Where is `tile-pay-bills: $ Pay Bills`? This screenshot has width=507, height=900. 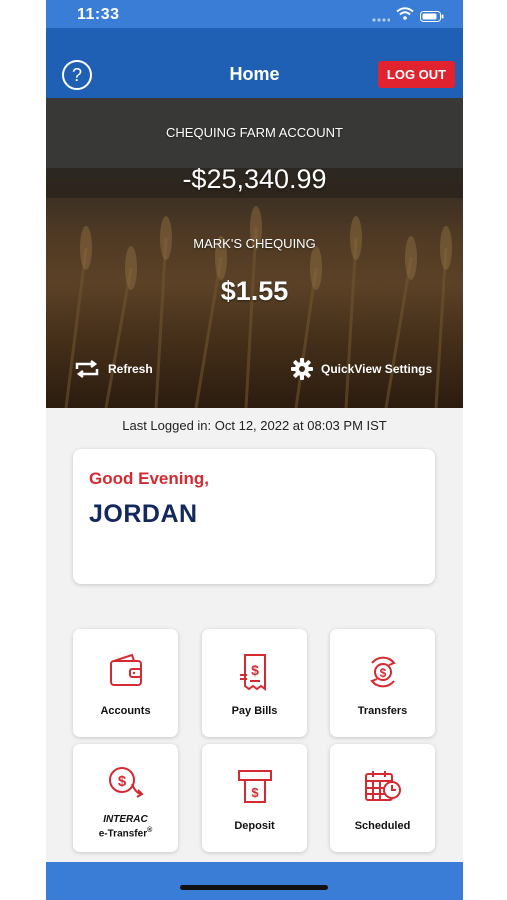 tile-pay-bills: $ Pay Bills is located at coordinates (254, 683).